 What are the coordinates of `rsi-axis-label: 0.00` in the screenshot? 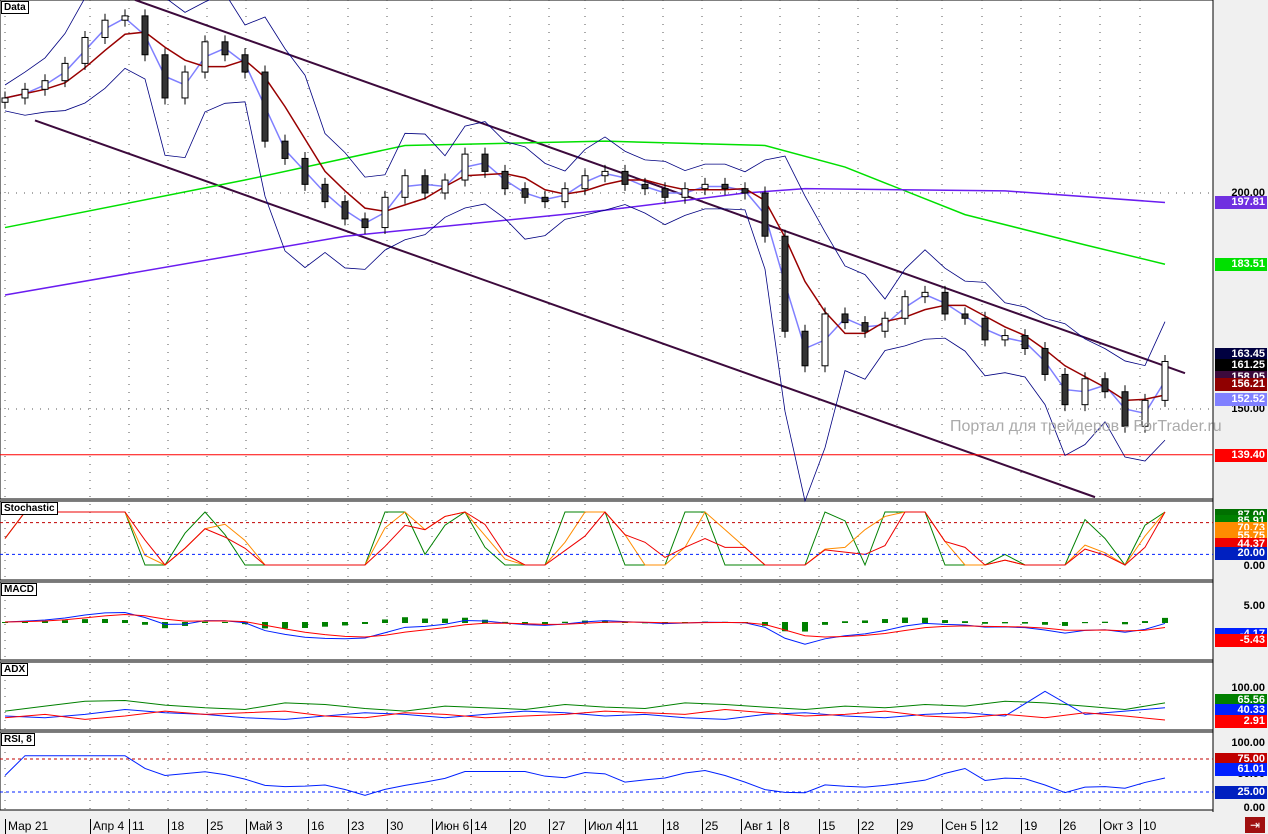 It's located at (1254, 808).